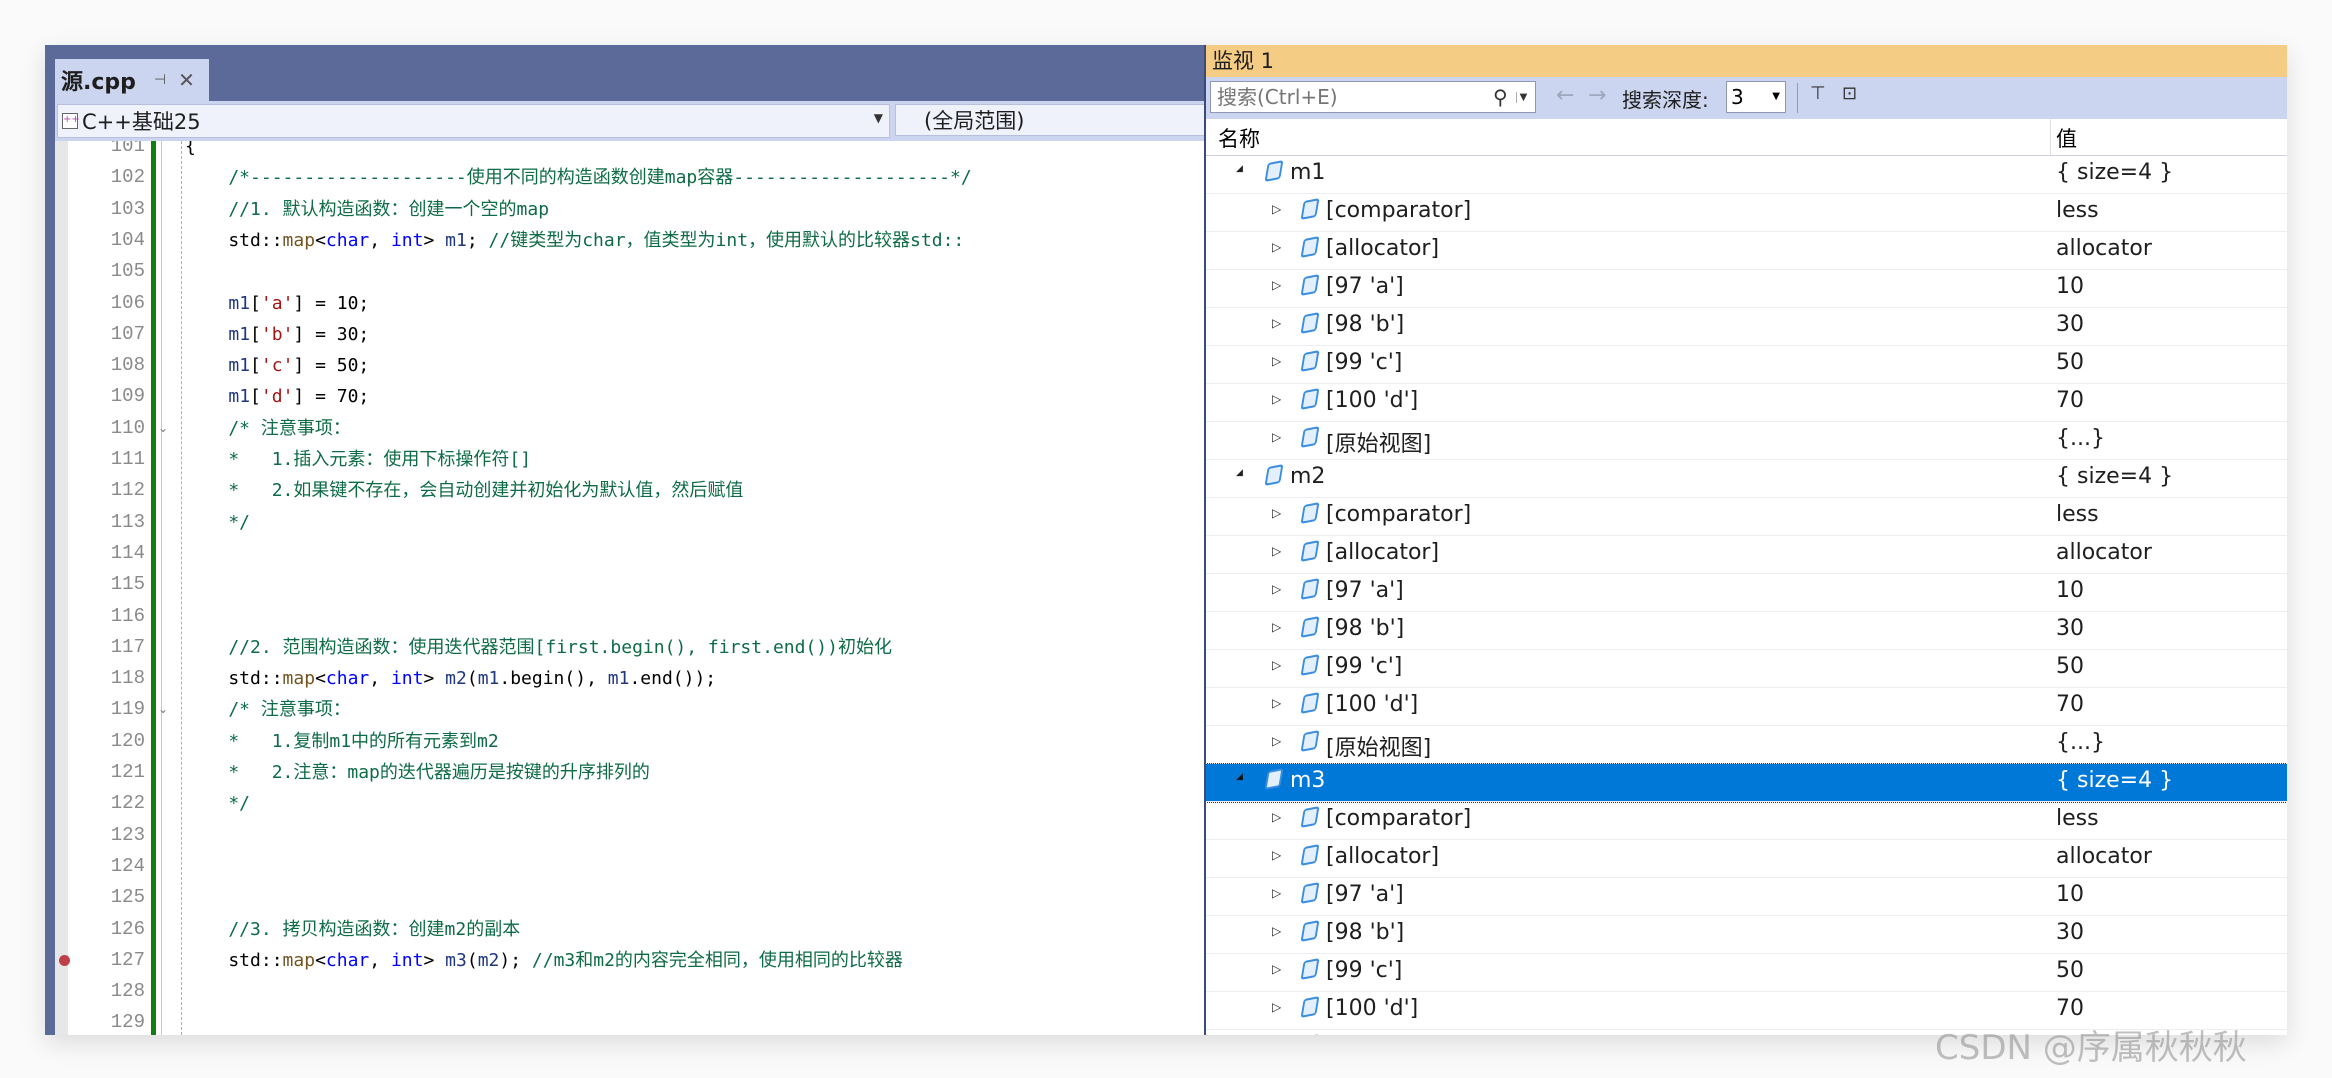 This screenshot has width=2332, height=1078. I want to click on code-line: 129, so click(629, 1021).